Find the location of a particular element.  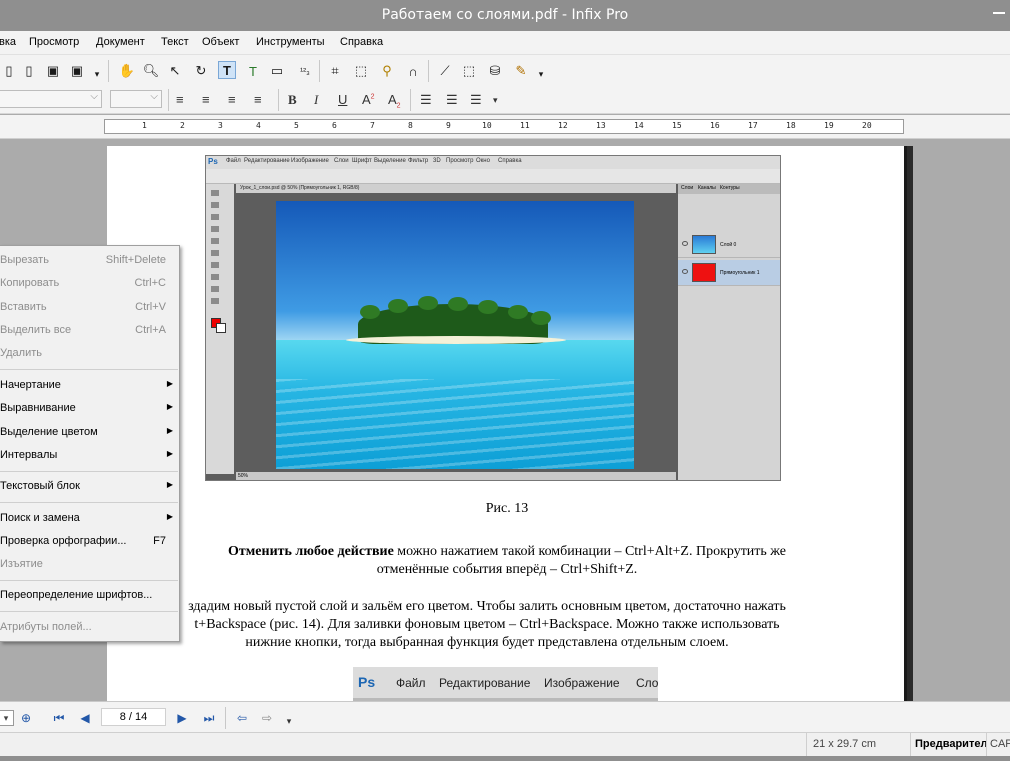

menu-edit: вка is located at coordinates (8, 42).